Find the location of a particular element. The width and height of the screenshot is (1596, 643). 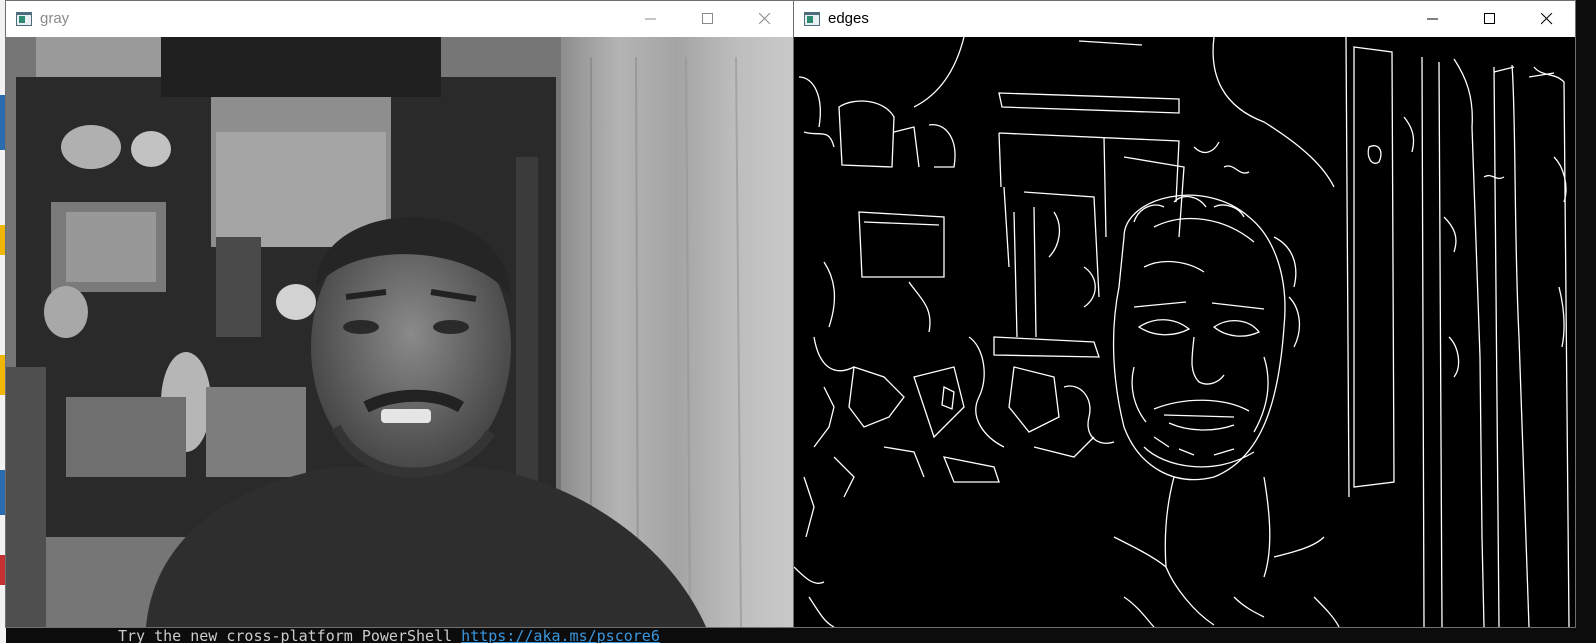

gray-window-titlebar: gray is located at coordinates (399, 18).